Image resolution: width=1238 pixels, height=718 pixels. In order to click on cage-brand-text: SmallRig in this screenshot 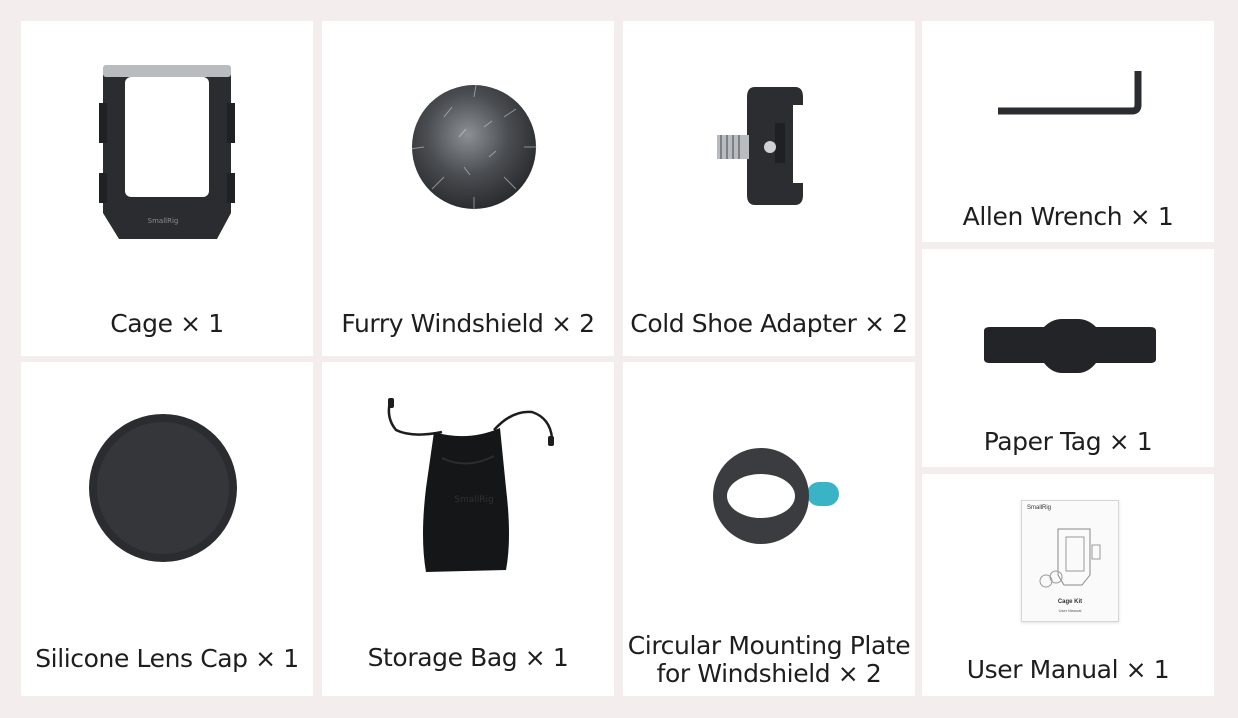, I will do `click(163, 221)`.